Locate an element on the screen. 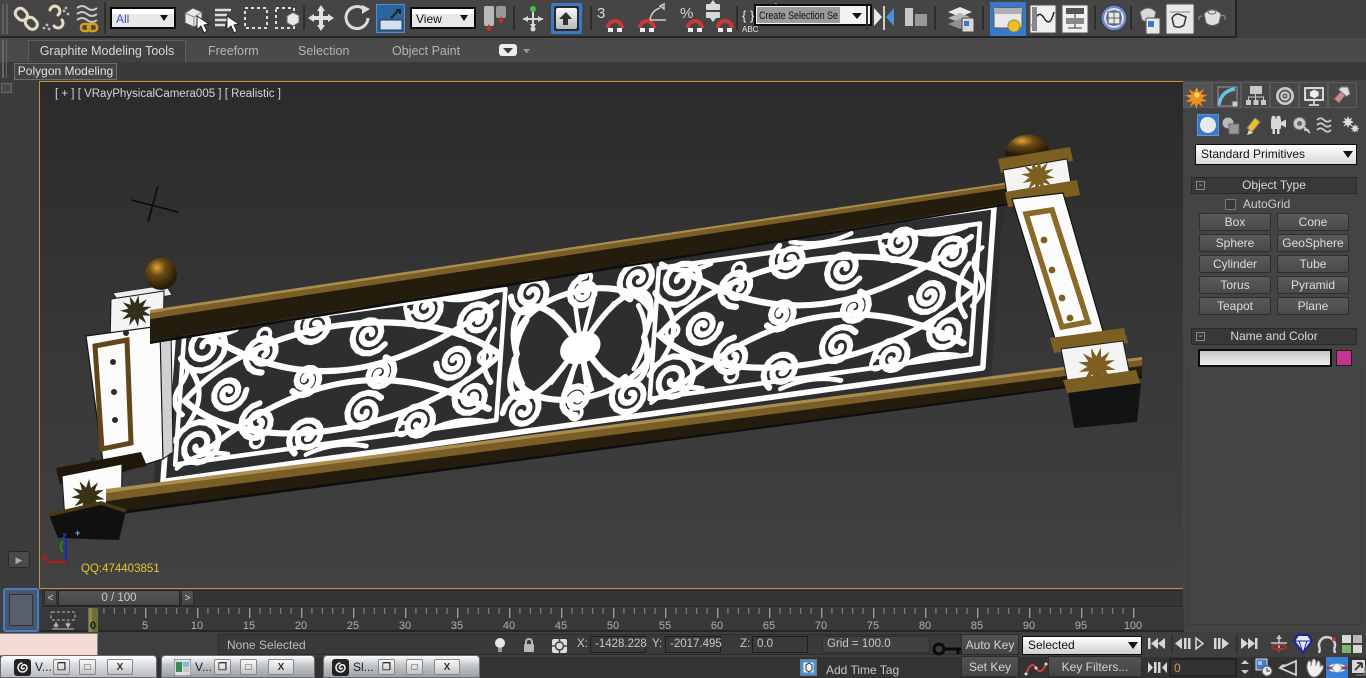 The height and width of the screenshot is (678, 1366). svg-text: 20 is located at coordinates (301, 626).